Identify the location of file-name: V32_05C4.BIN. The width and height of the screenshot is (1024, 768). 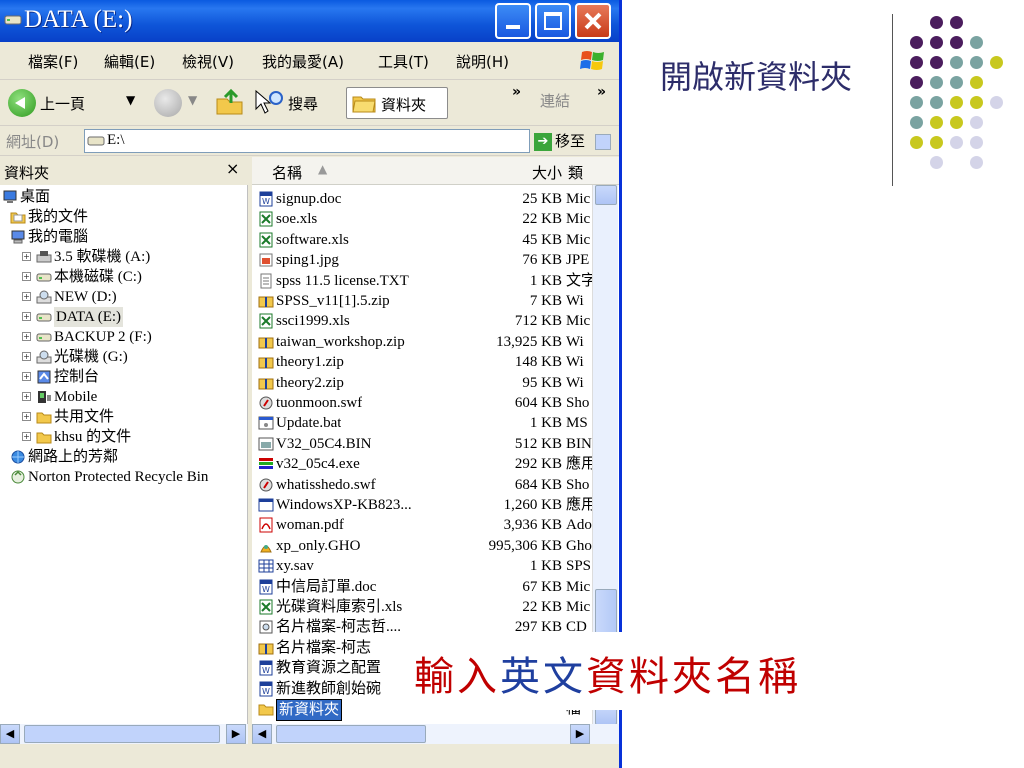
(324, 443).